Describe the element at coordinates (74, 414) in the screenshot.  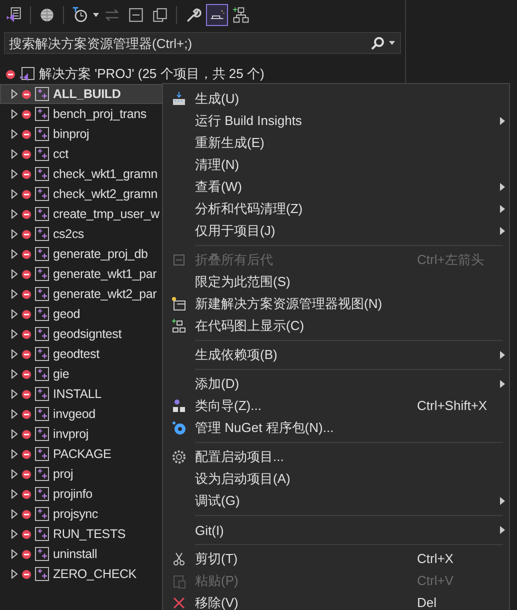
I see `project-label: invgeod` at that location.